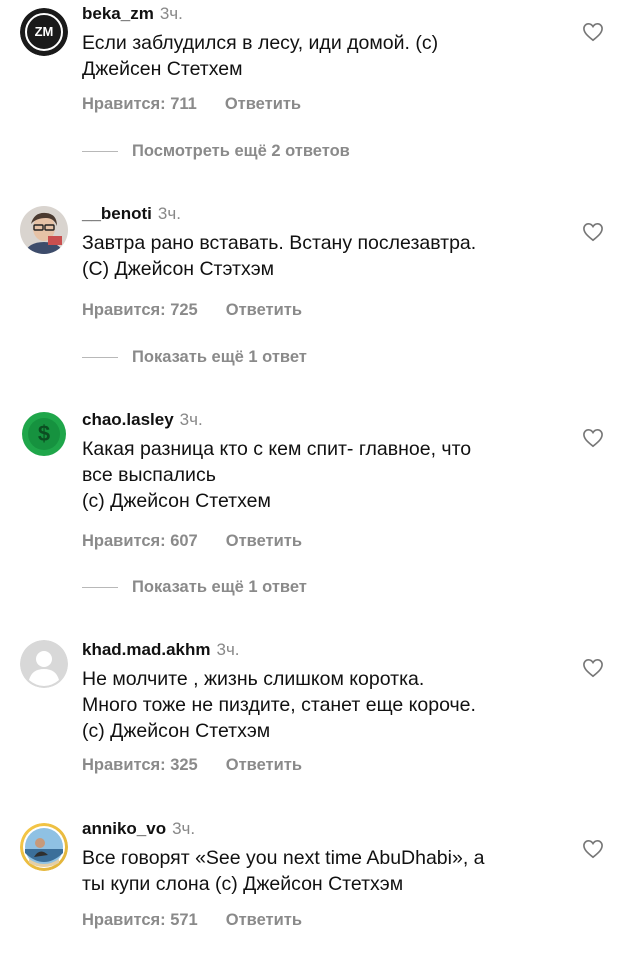 Image resolution: width=640 pixels, height=953 pixels. What do you see at coordinates (140, 310) in the screenshot?
I see `likes-count: Нравится: 725` at bounding box center [140, 310].